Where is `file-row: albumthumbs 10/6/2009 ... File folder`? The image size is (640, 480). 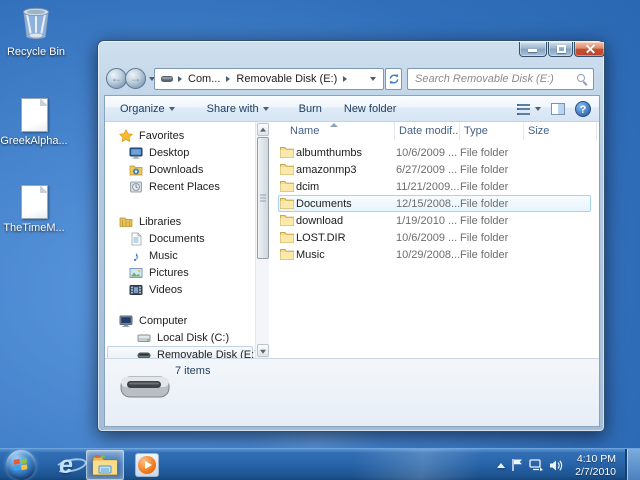 file-row: albumthumbs 10/6/2009 ... File folder is located at coordinates (434, 152).